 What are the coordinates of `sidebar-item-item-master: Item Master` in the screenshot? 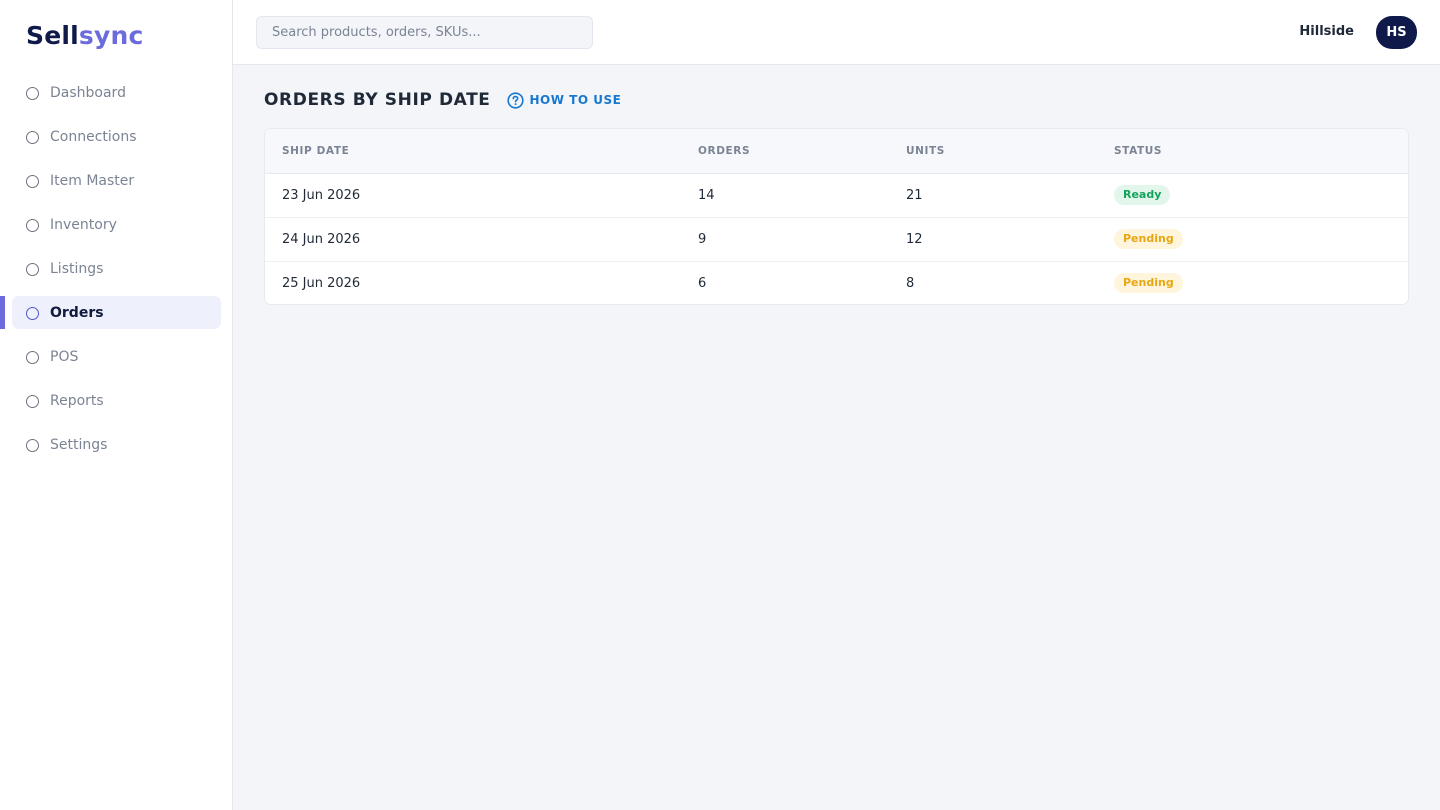 It's located at (116, 180).